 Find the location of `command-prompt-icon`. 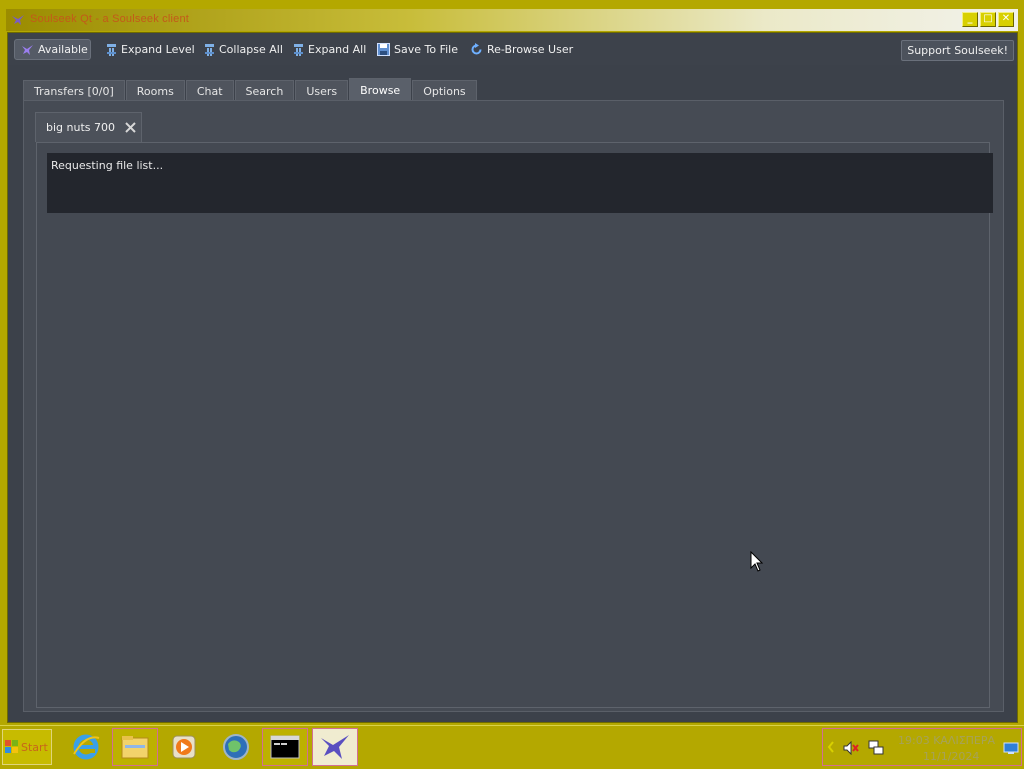

command-prompt-icon is located at coordinates (285, 747).